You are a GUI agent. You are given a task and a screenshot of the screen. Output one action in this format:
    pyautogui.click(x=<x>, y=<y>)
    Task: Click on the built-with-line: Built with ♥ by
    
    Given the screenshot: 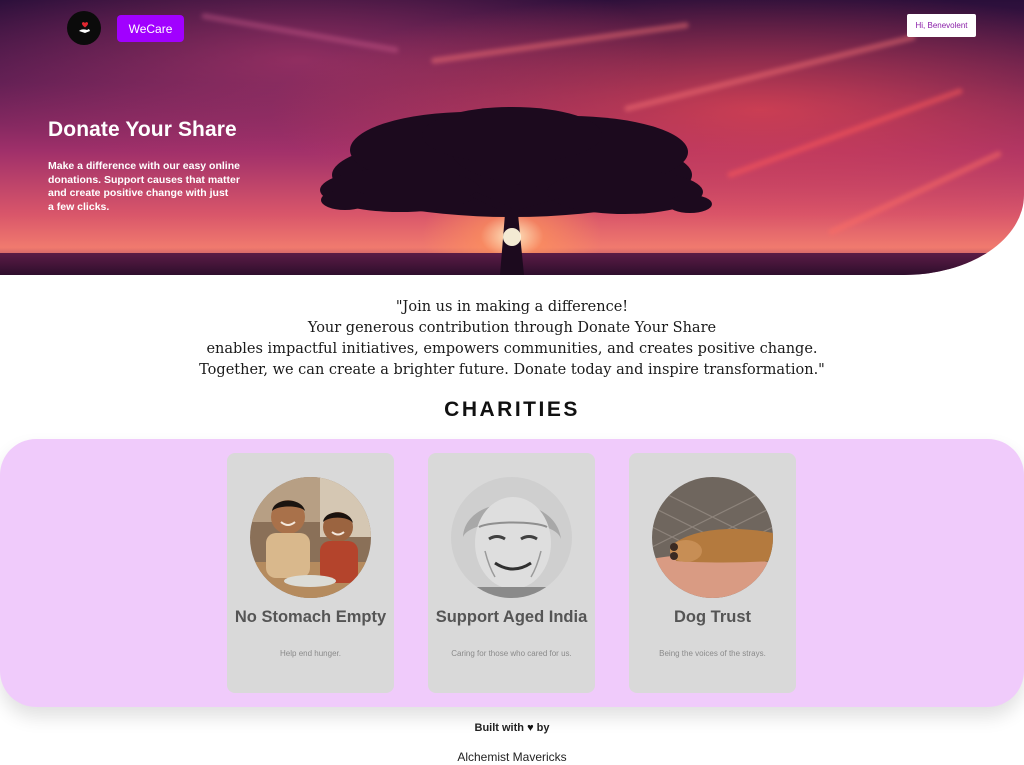 What is the action you would take?
    pyautogui.click(x=512, y=728)
    